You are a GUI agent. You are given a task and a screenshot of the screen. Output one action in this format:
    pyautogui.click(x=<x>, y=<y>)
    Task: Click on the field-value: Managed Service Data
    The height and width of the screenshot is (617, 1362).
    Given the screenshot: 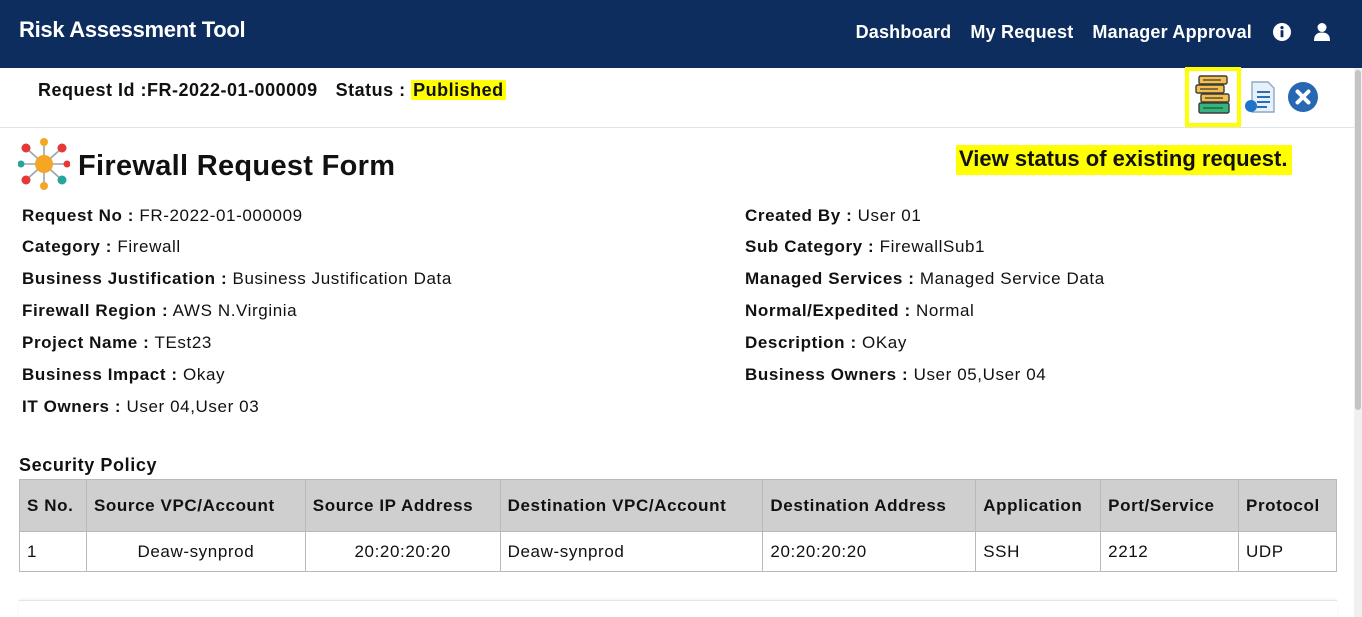 What is the action you would take?
    pyautogui.click(x=1012, y=278)
    